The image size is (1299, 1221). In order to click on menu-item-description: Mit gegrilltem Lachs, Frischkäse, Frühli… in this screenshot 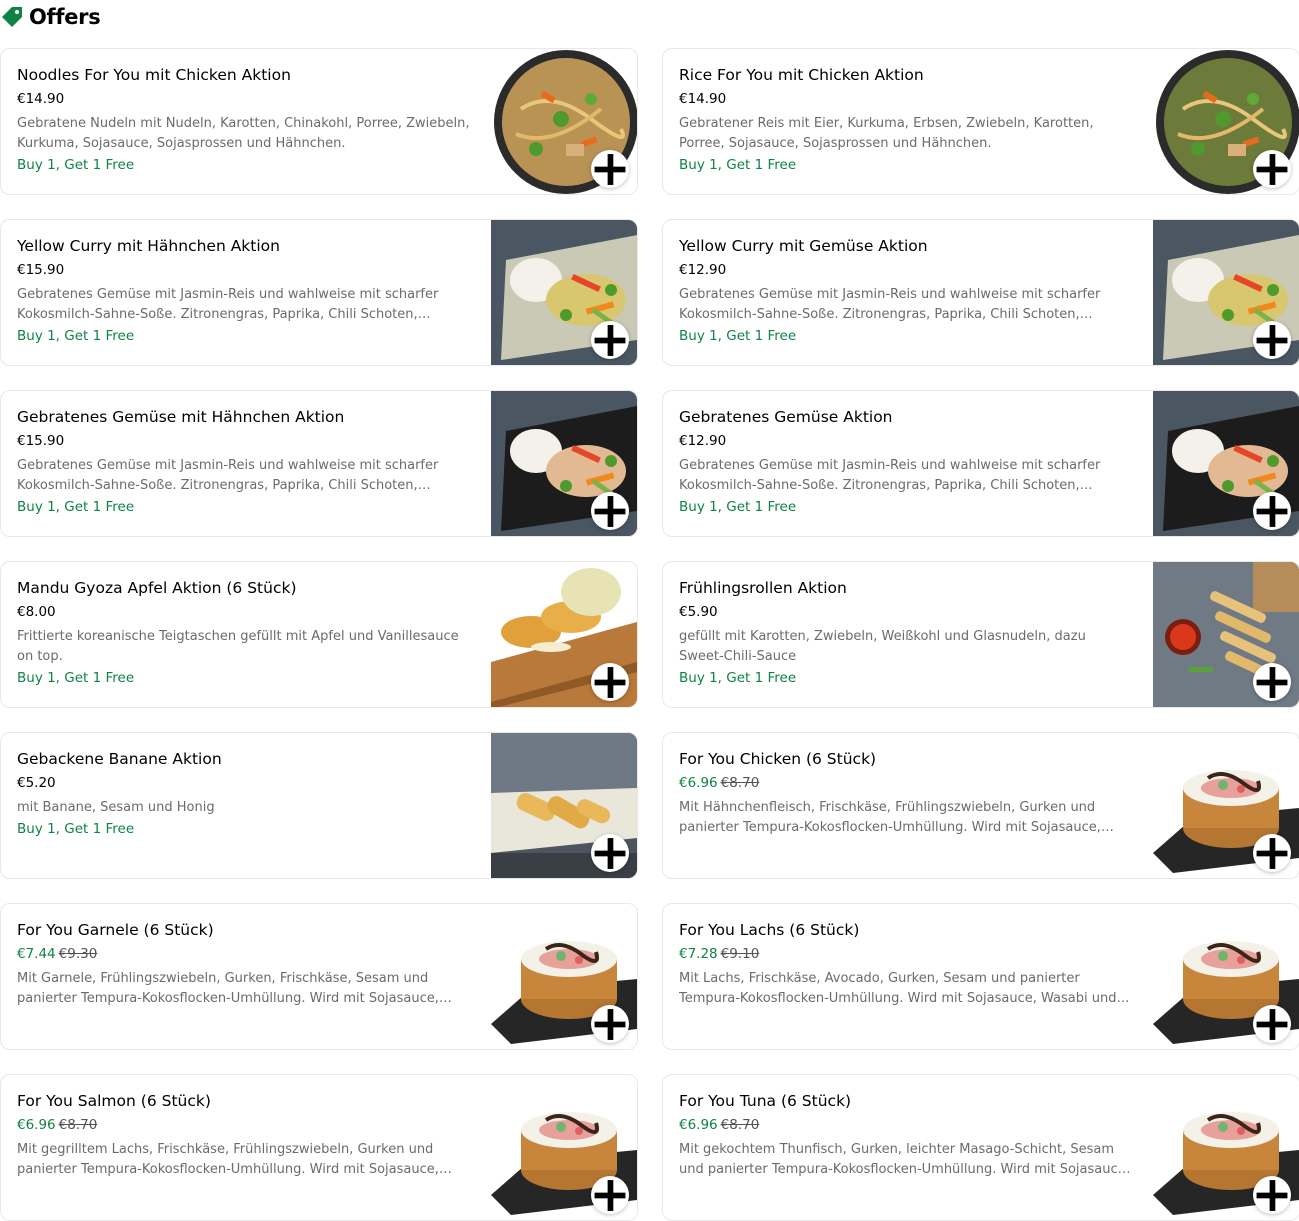, I will do `click(228, 1159)`.